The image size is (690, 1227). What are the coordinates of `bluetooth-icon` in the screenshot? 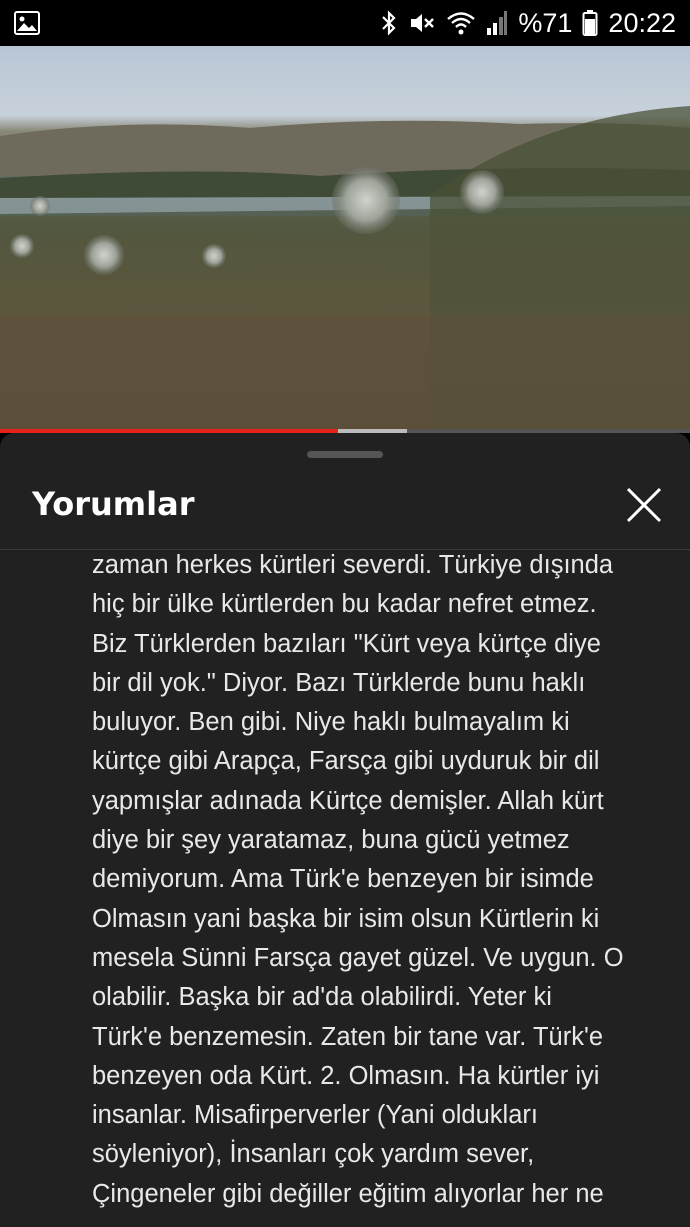 It's located at (389, 23).